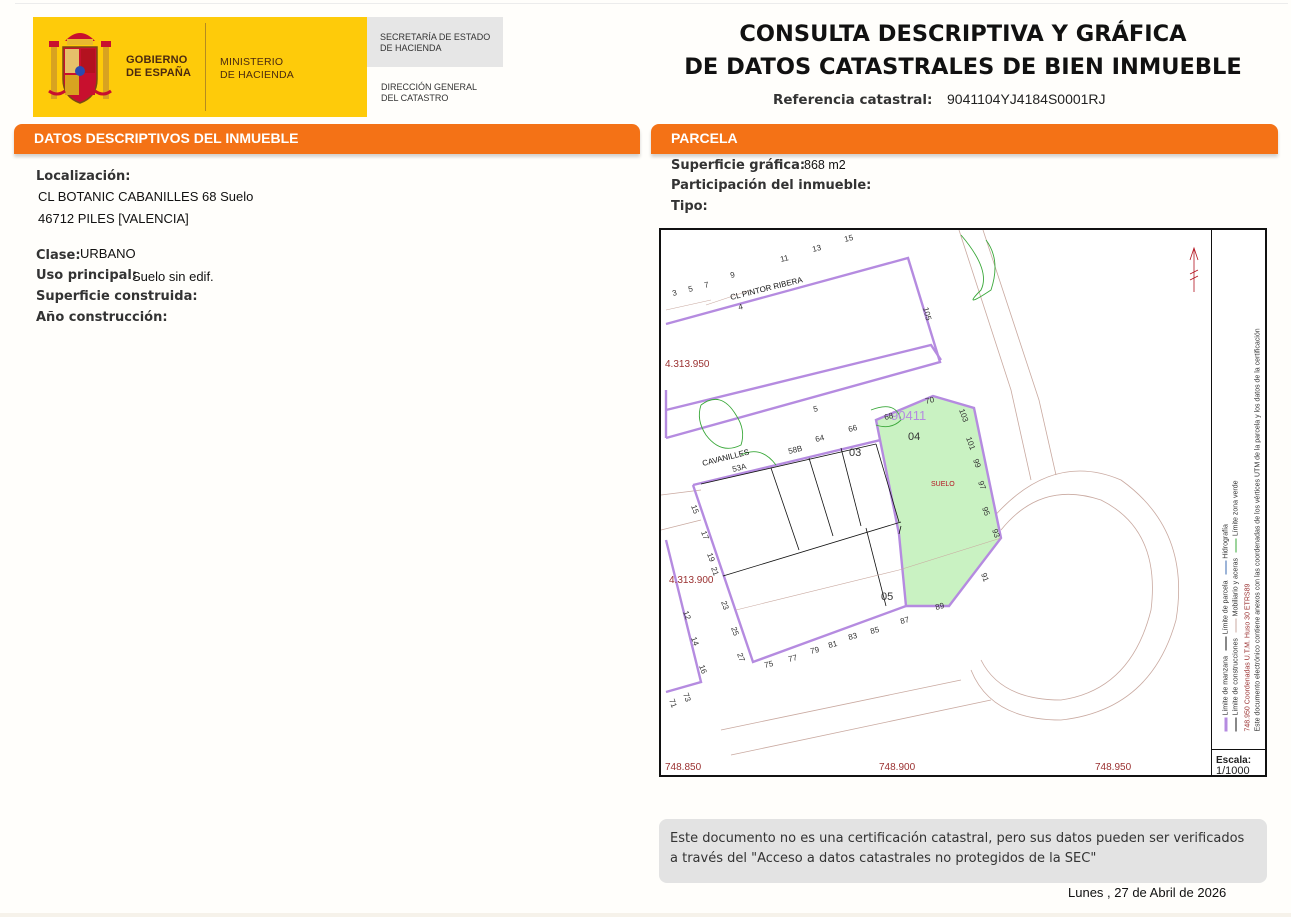  What do you see at coordinates (771, 185) in the screenshot?
I see `participacion-label: Participación del inmueble:` at bounding box center [771, 185].